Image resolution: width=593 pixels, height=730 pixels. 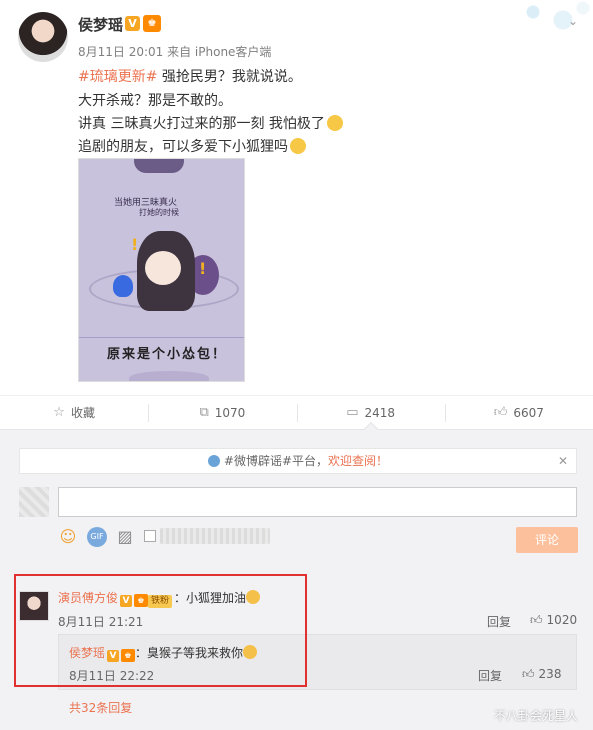 I want to click on post-line-1: #琉璃更新# 强抢民男？我就说说。, so click(x=190, y=76).